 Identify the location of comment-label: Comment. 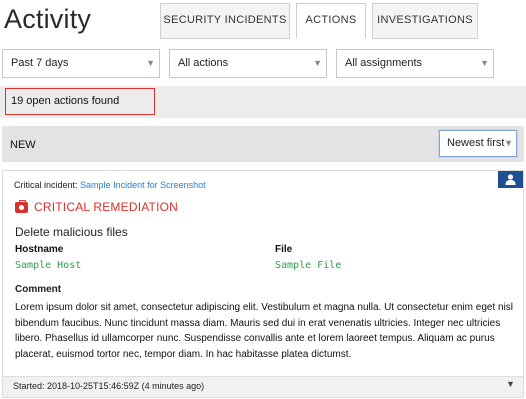
(38, 289).